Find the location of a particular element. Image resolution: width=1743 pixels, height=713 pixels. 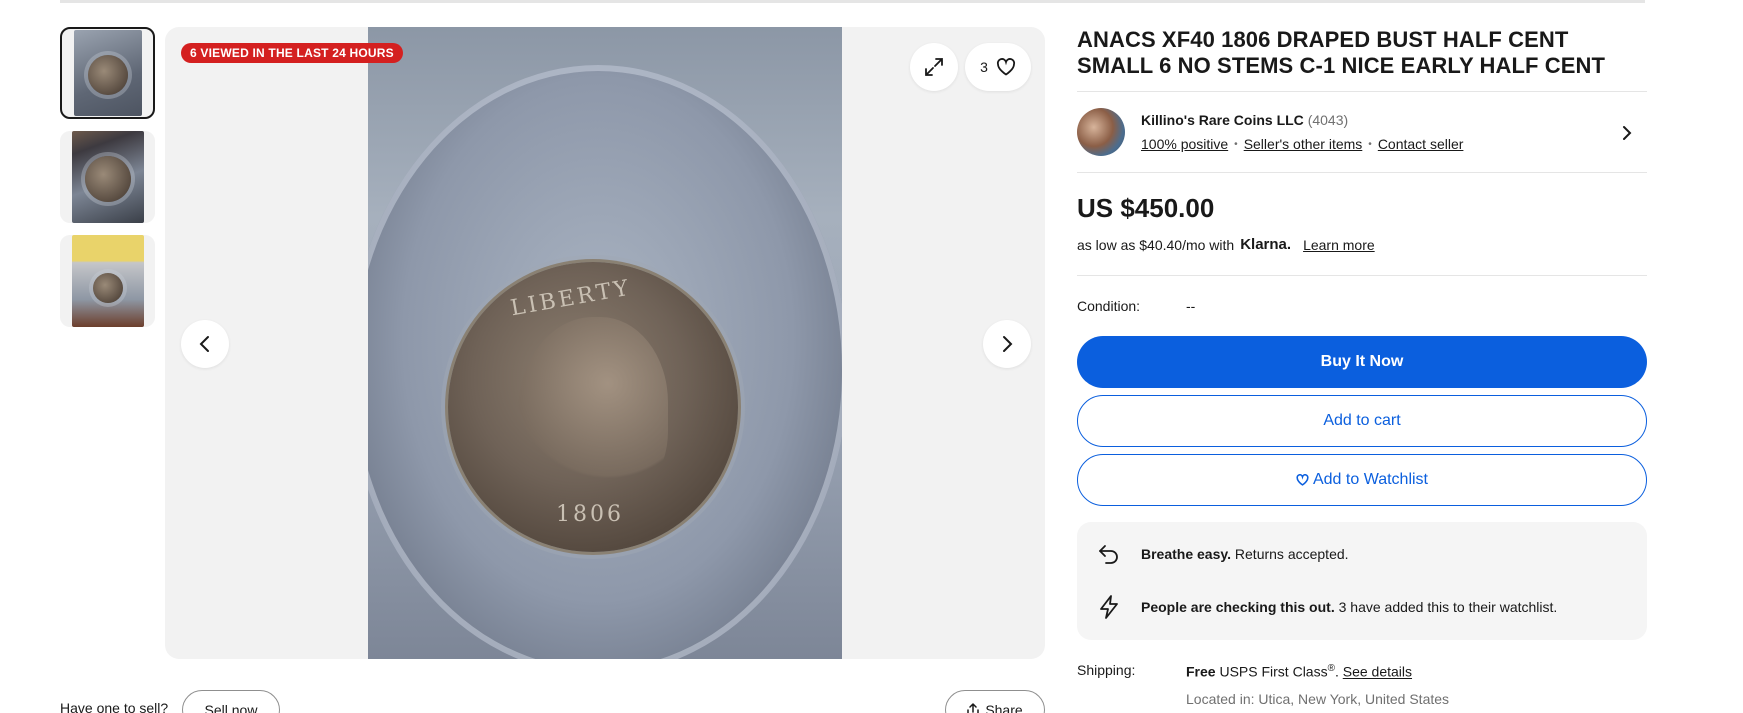

top-divider is located at coordinates (852, 1).